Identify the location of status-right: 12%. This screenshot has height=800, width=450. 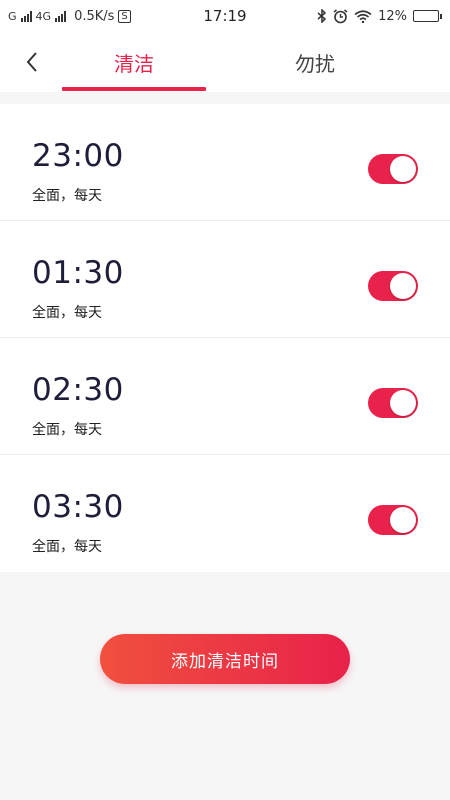
(379, 16).